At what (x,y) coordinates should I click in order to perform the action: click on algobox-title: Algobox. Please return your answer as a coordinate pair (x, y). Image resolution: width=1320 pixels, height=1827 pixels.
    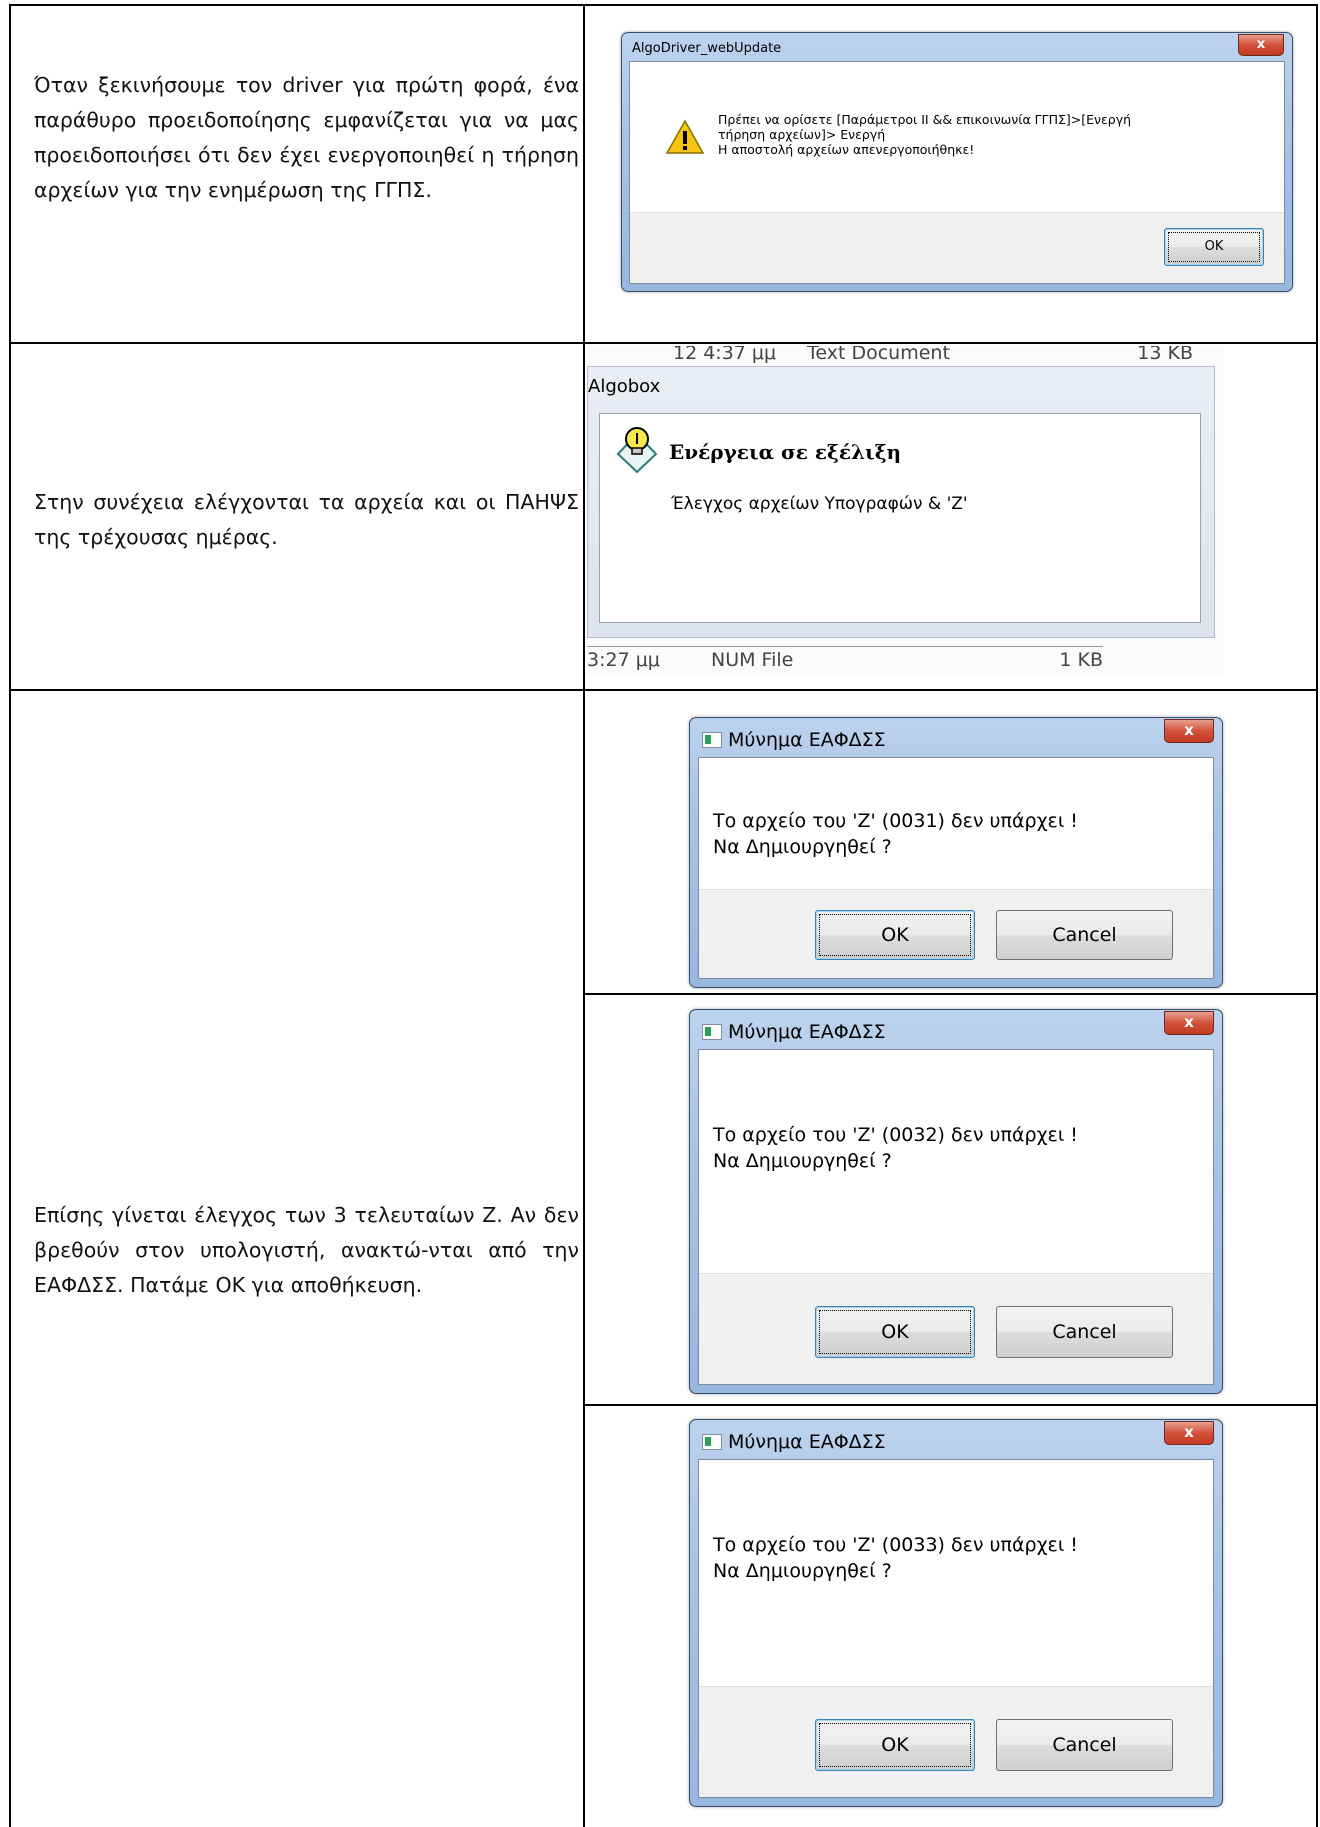
    Looking at the image, I should click on (624, 386).